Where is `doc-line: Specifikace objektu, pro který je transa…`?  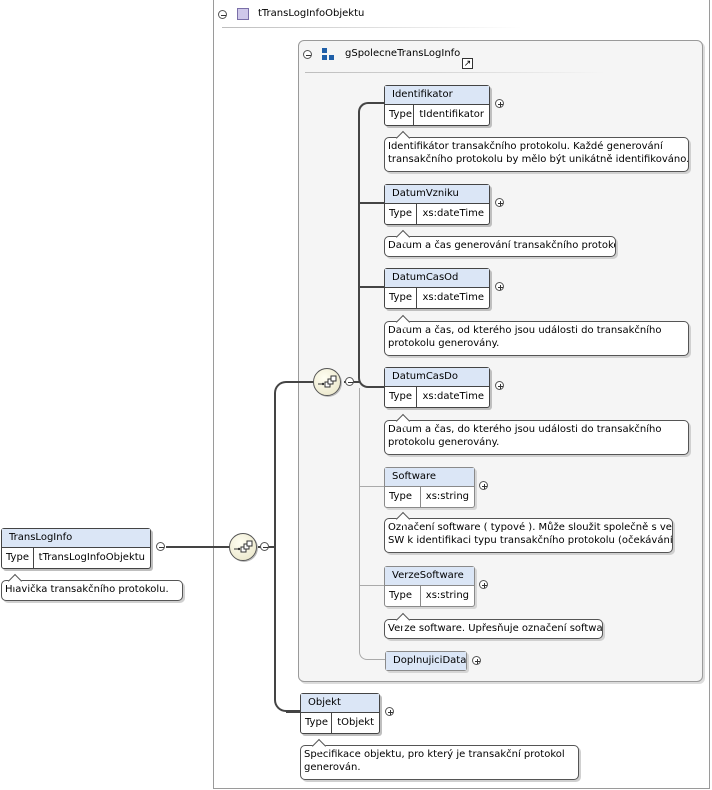
doc-line: Specifikace objektu, pro který je transa… is located at coordinates (434, 754).